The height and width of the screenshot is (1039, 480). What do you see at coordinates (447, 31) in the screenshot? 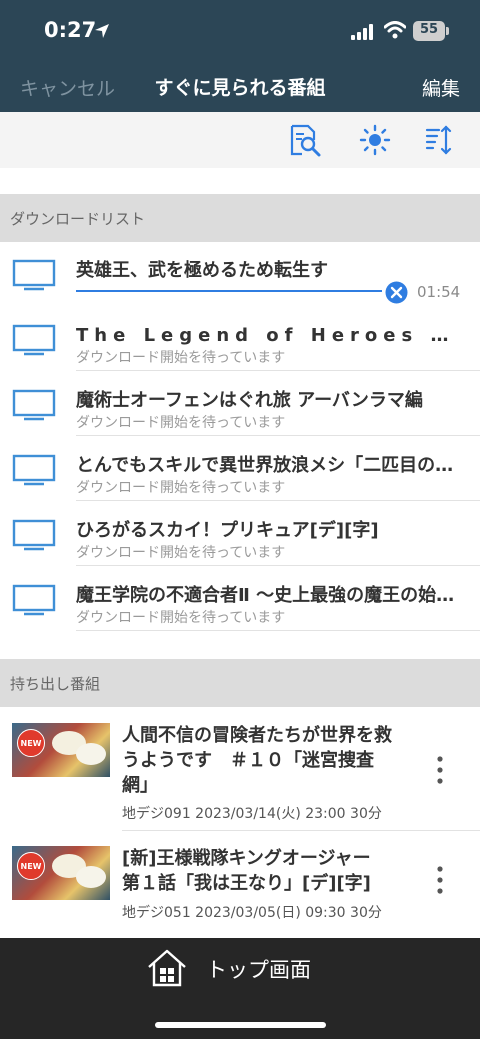
I see `battery-tip` at bounding box center [447, 31].